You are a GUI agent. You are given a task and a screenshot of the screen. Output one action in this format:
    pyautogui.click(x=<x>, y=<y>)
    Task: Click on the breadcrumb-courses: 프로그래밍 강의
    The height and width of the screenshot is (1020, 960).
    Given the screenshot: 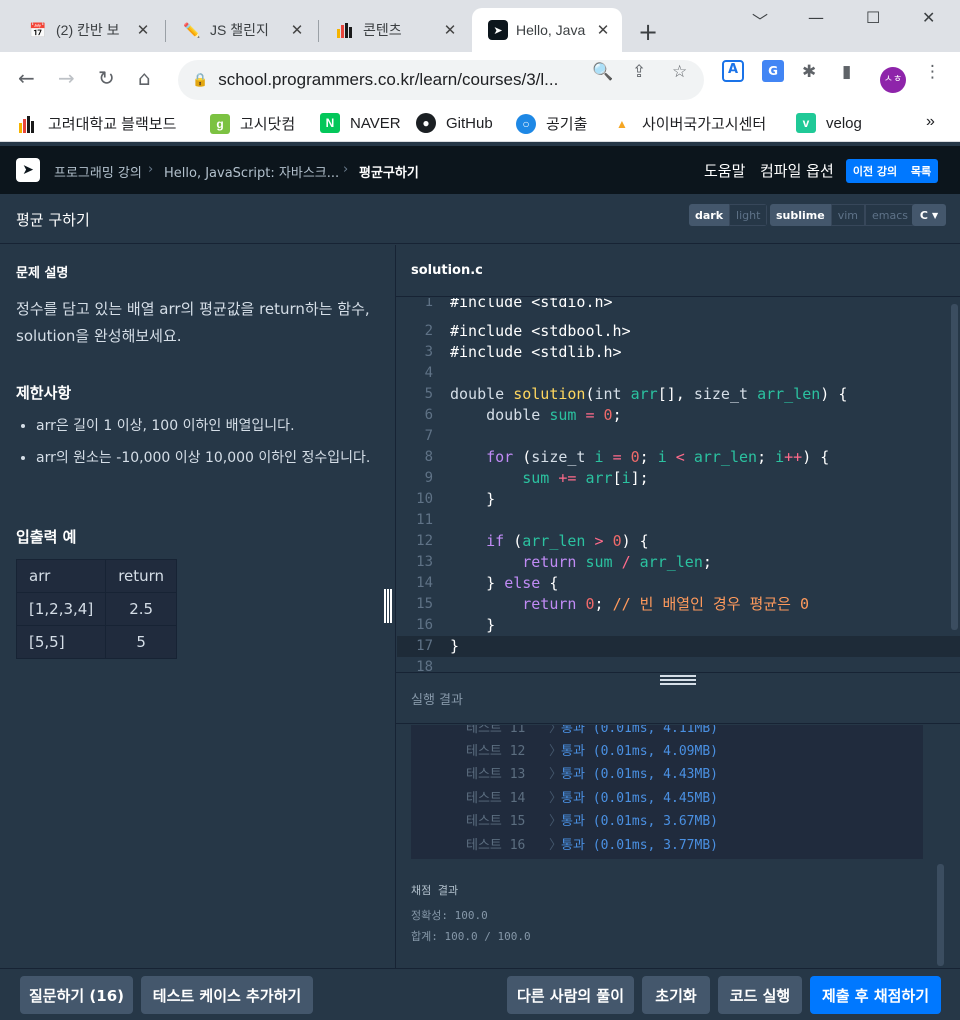 What is the action you would take?
    pyautogui.click(x=98, y=171)
    